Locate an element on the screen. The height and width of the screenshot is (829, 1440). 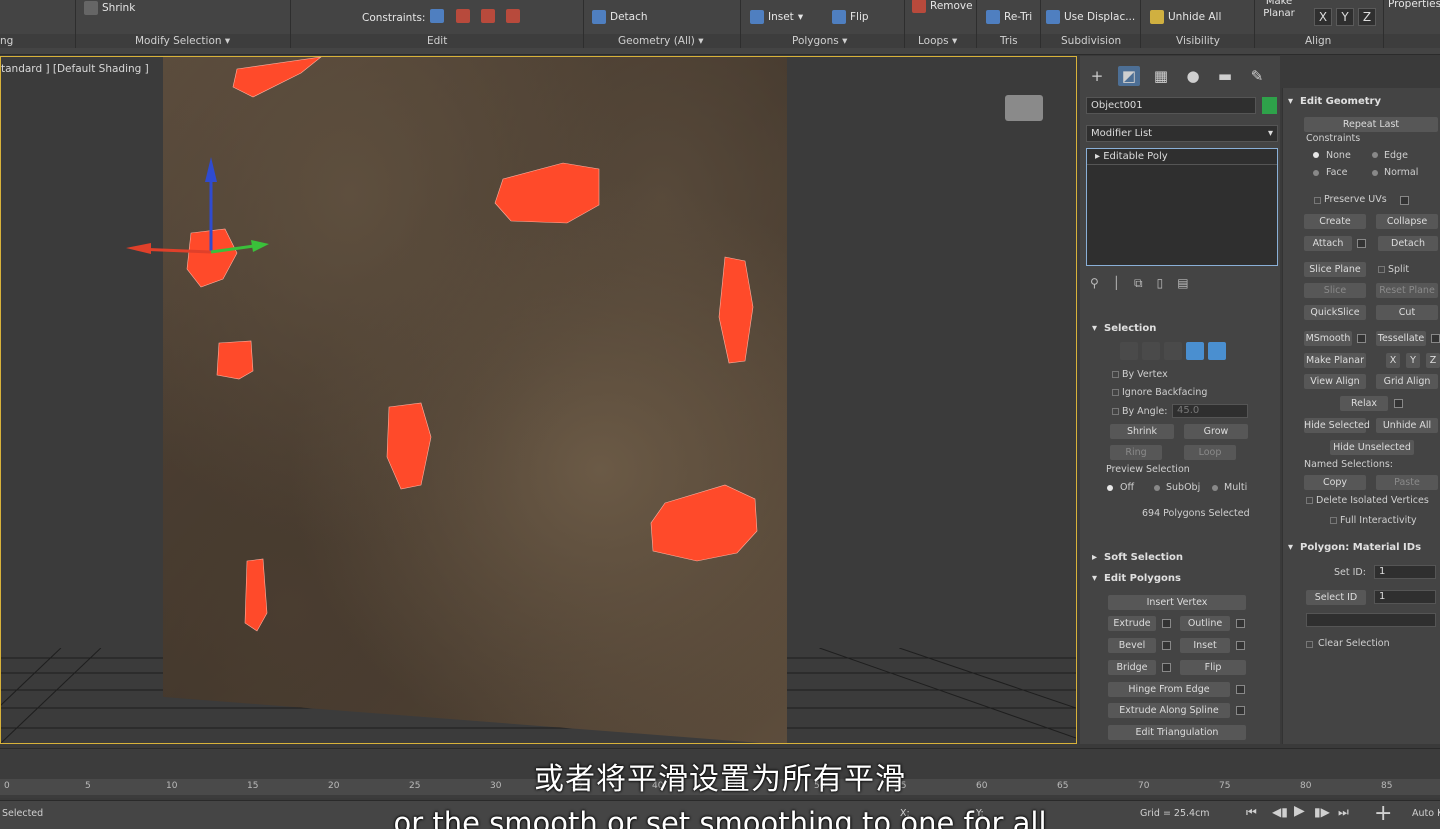
properties-button: Properties is located at coordinates (1414, 6).